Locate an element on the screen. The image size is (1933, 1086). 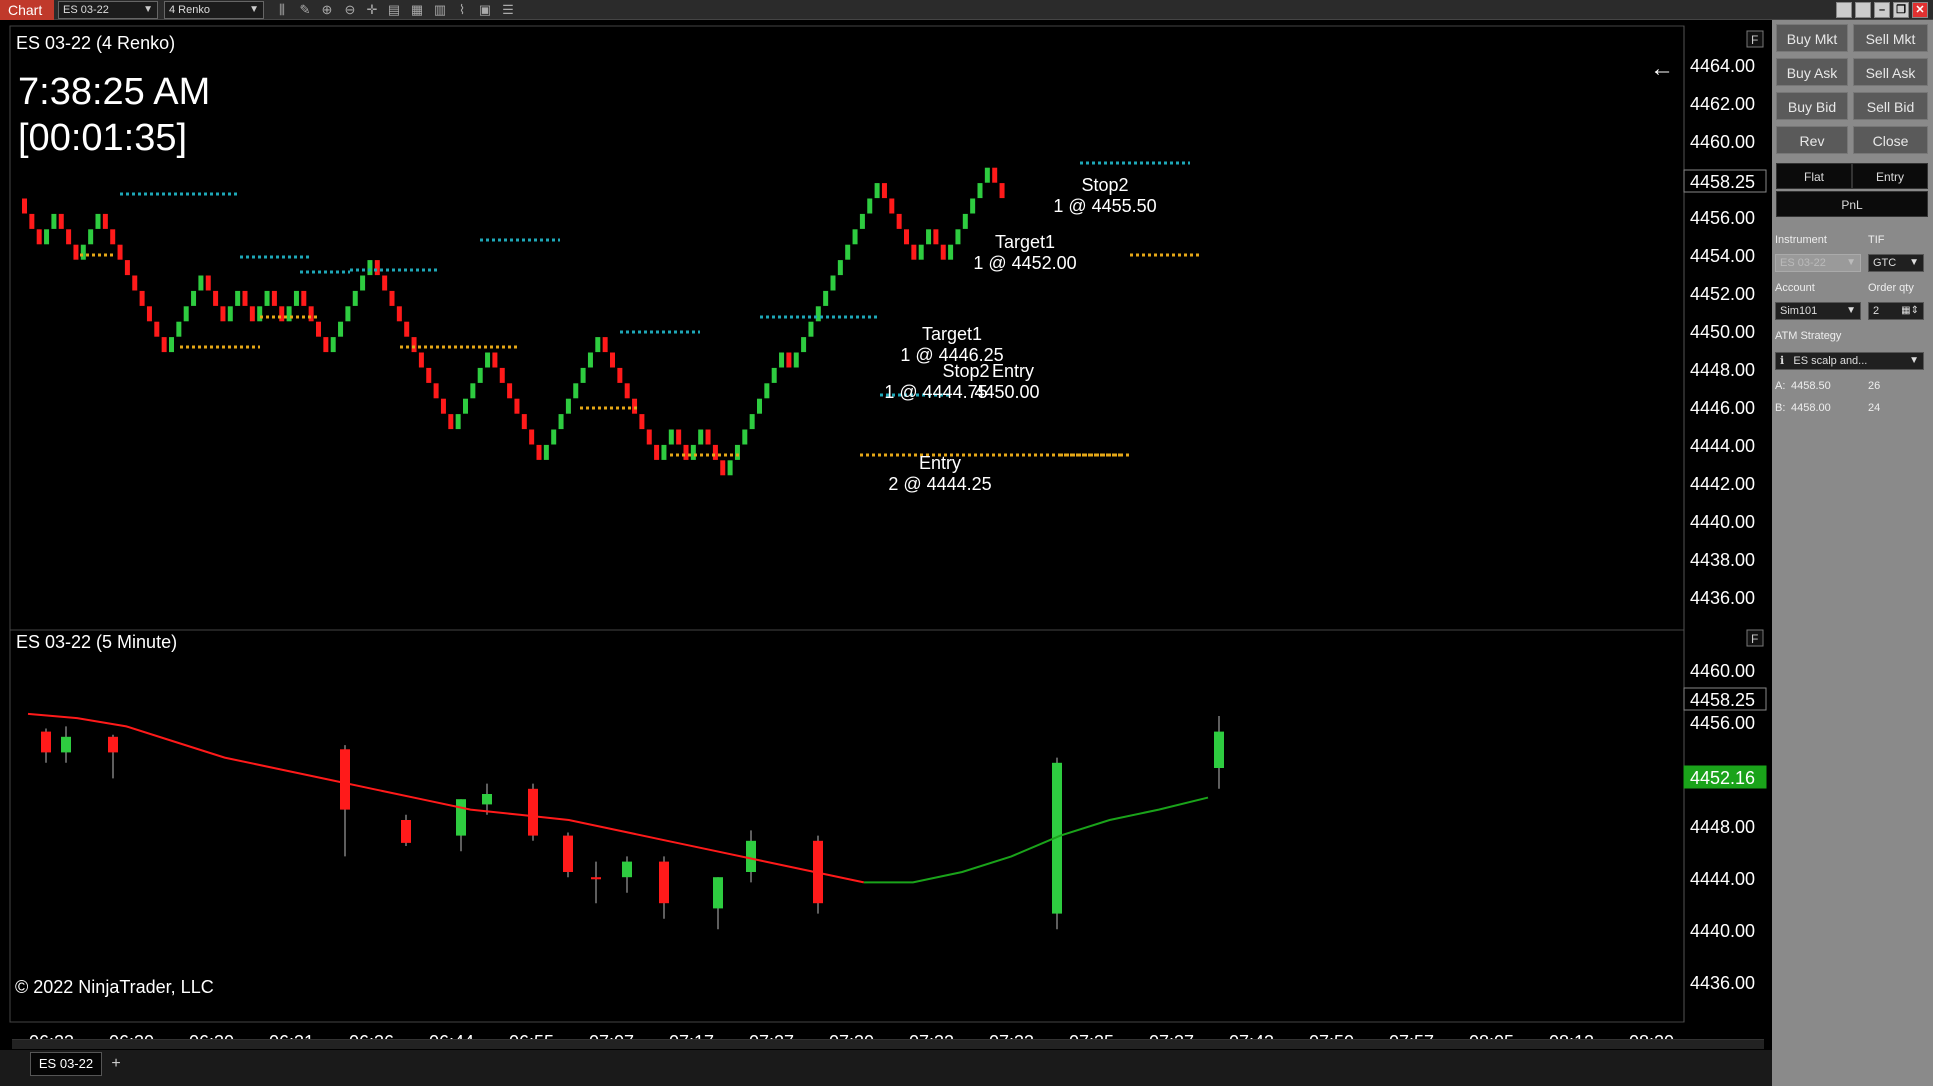
data-box-icon: ▤ is located at coordinates (394, 10).